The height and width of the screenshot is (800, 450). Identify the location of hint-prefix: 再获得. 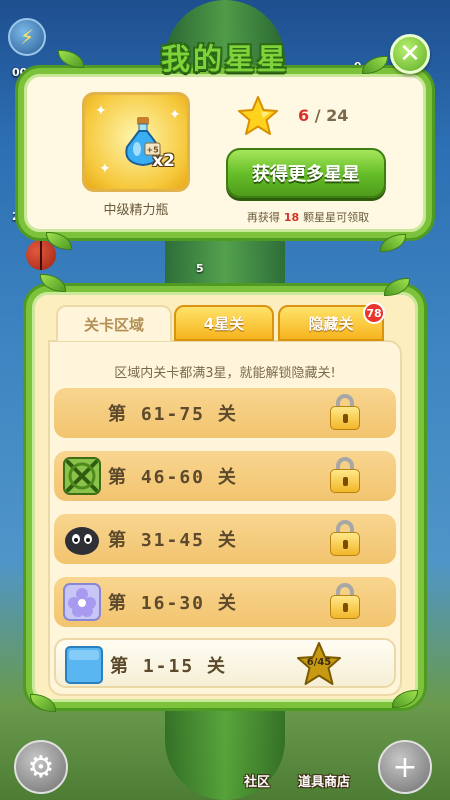
(263, 217).